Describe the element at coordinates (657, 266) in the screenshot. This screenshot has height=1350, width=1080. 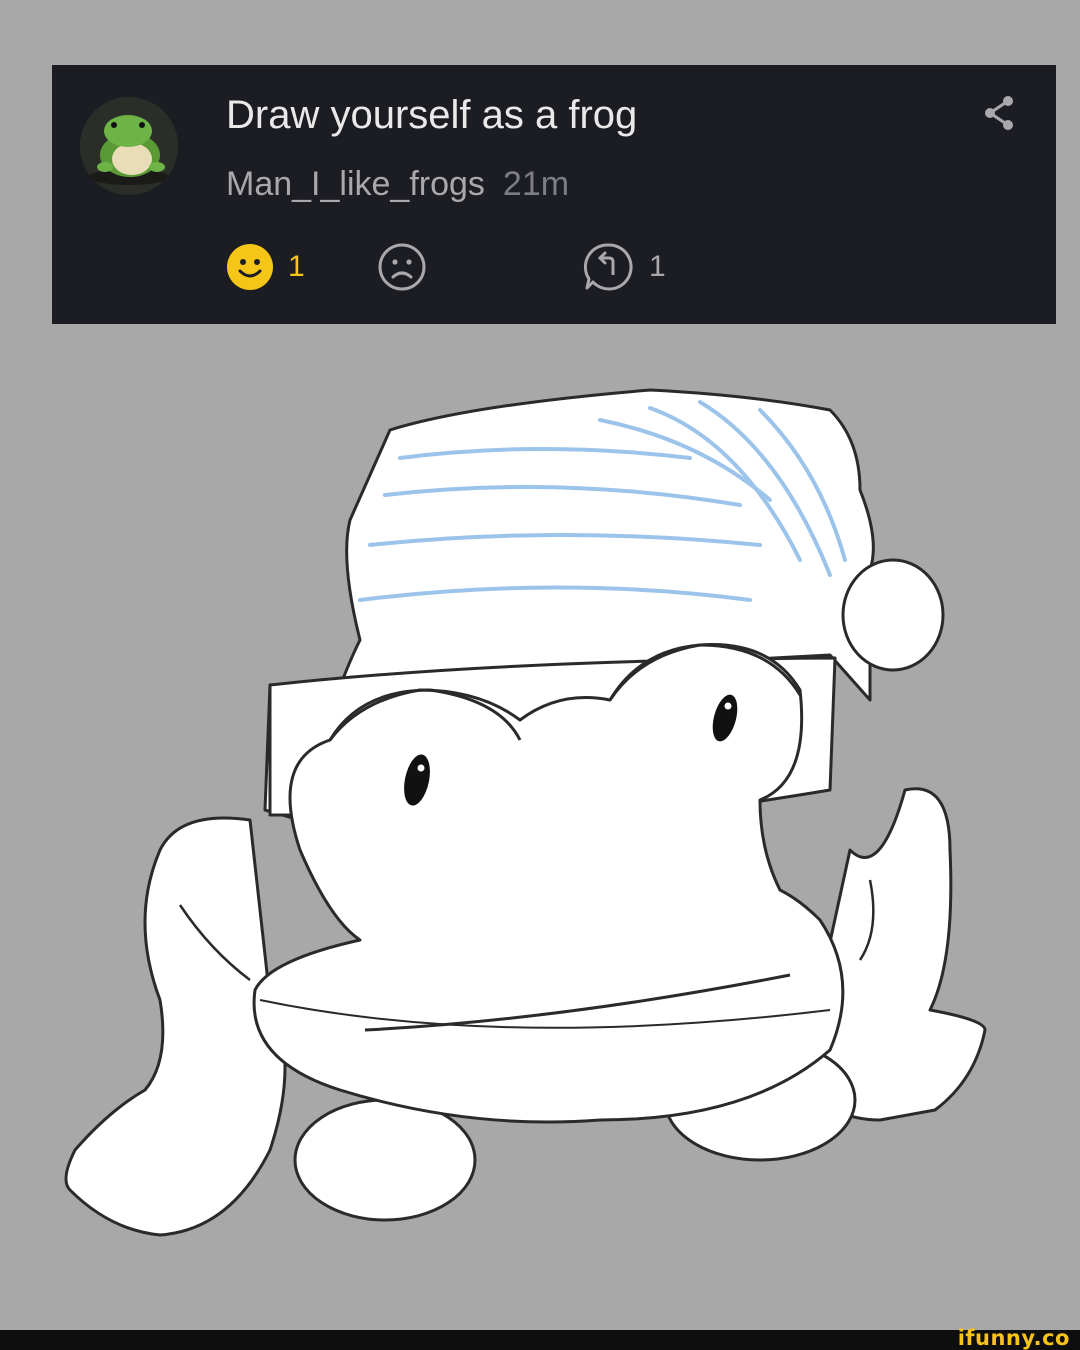
I see `reply-count: 1` at that location.